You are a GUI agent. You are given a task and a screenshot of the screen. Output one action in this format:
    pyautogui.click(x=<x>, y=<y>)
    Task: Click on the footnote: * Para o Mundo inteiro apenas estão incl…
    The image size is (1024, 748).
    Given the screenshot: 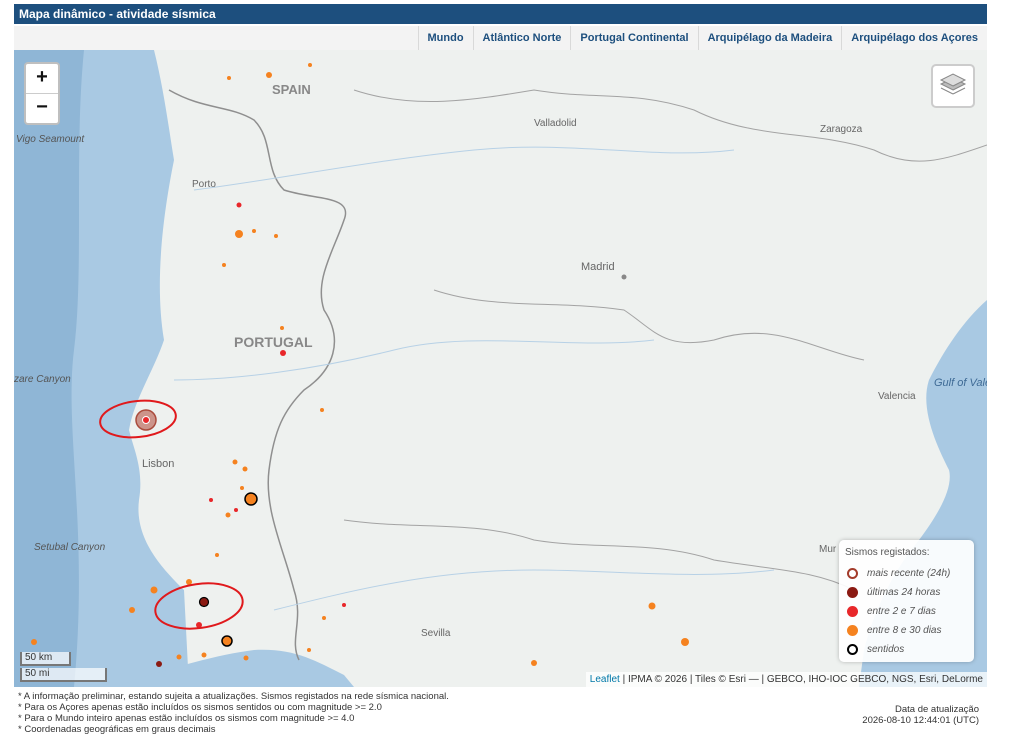 What is the action you would take?
    pyautogui.click(x=186, y=718)
    